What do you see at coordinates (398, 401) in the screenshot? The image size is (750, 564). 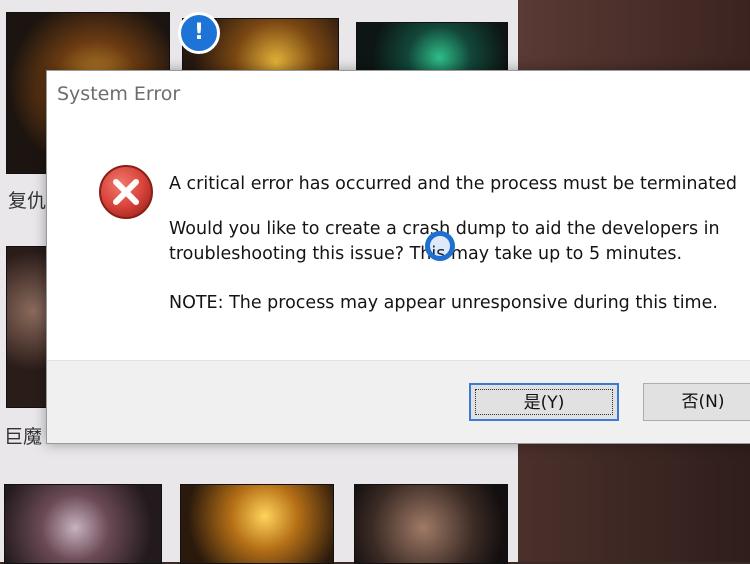 I see `dialog-button-bar: 是(Y) 否(N)` at bounding box center [398, 401].